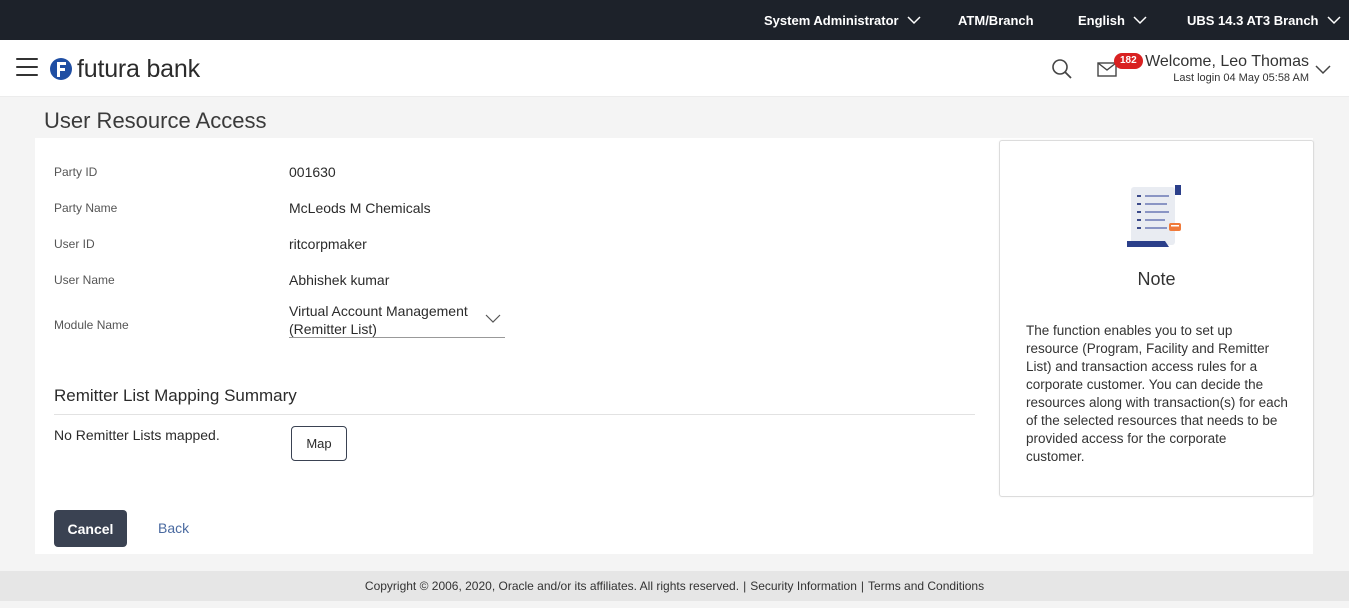 The width and height of the screenshot is (1349, 608). I want to click on module-name-label: Module Name, so click(91, 325).